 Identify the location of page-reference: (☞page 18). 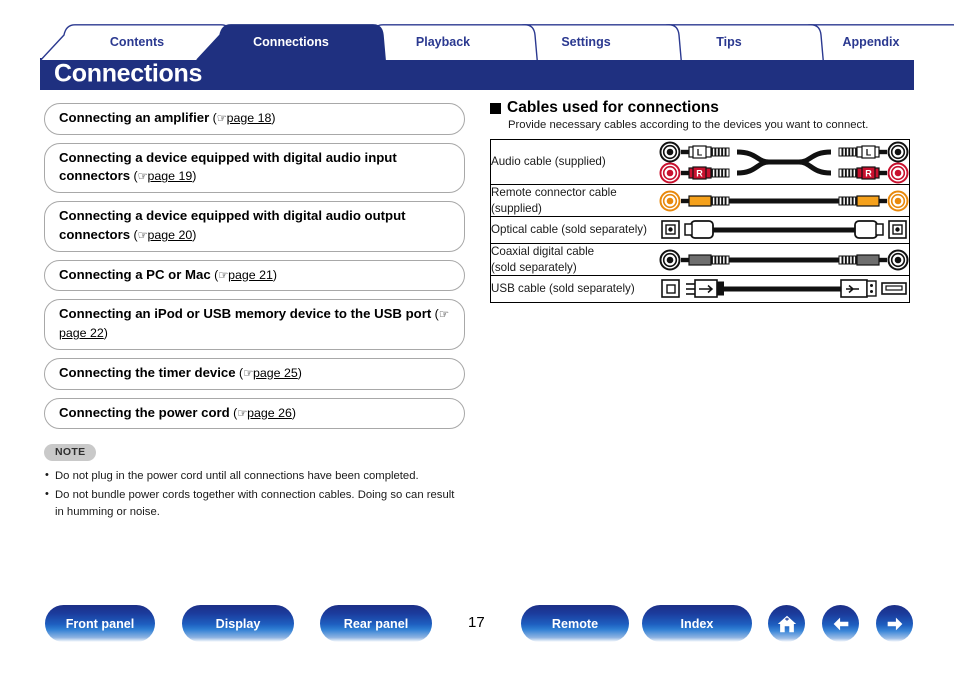
(242, 118).